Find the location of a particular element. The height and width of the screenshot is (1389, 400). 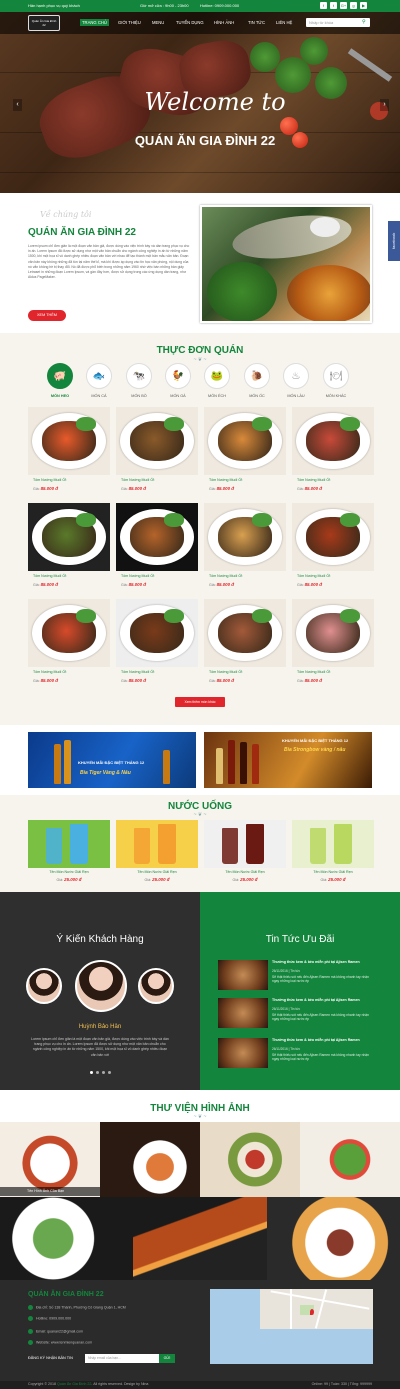

location-map is located at coordinates (291, 1326).